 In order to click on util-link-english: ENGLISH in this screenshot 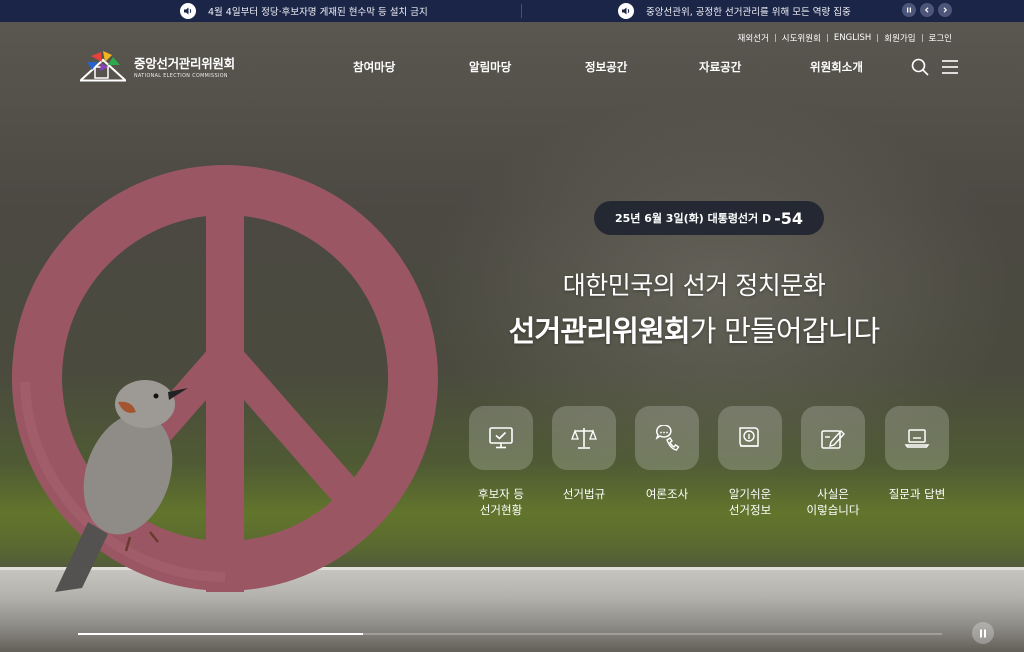, I will do `click(852, 38)`.